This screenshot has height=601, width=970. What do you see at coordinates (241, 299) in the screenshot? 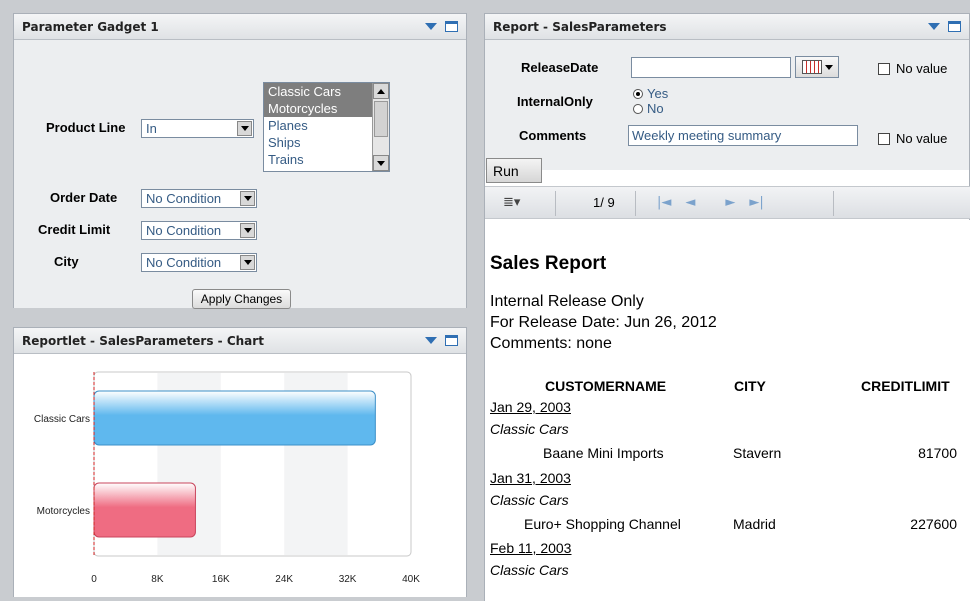
I see `apply-changes-button: Apply Changes` at bounding box center [241, 299].